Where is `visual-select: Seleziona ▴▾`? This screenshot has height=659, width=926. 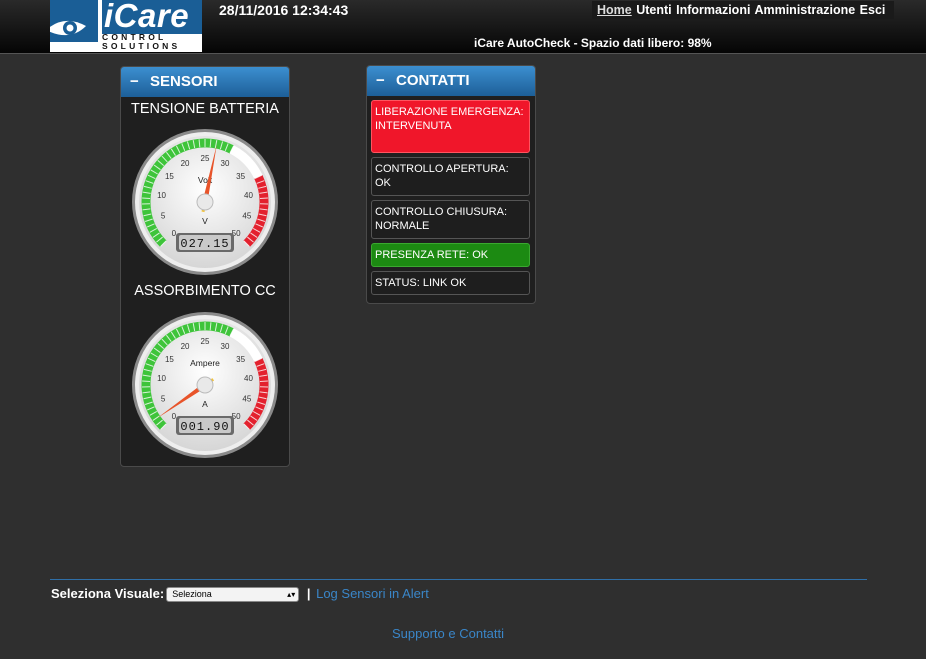 visual-select: Seleziona ▴▾ is located at coordinates (233, 595).